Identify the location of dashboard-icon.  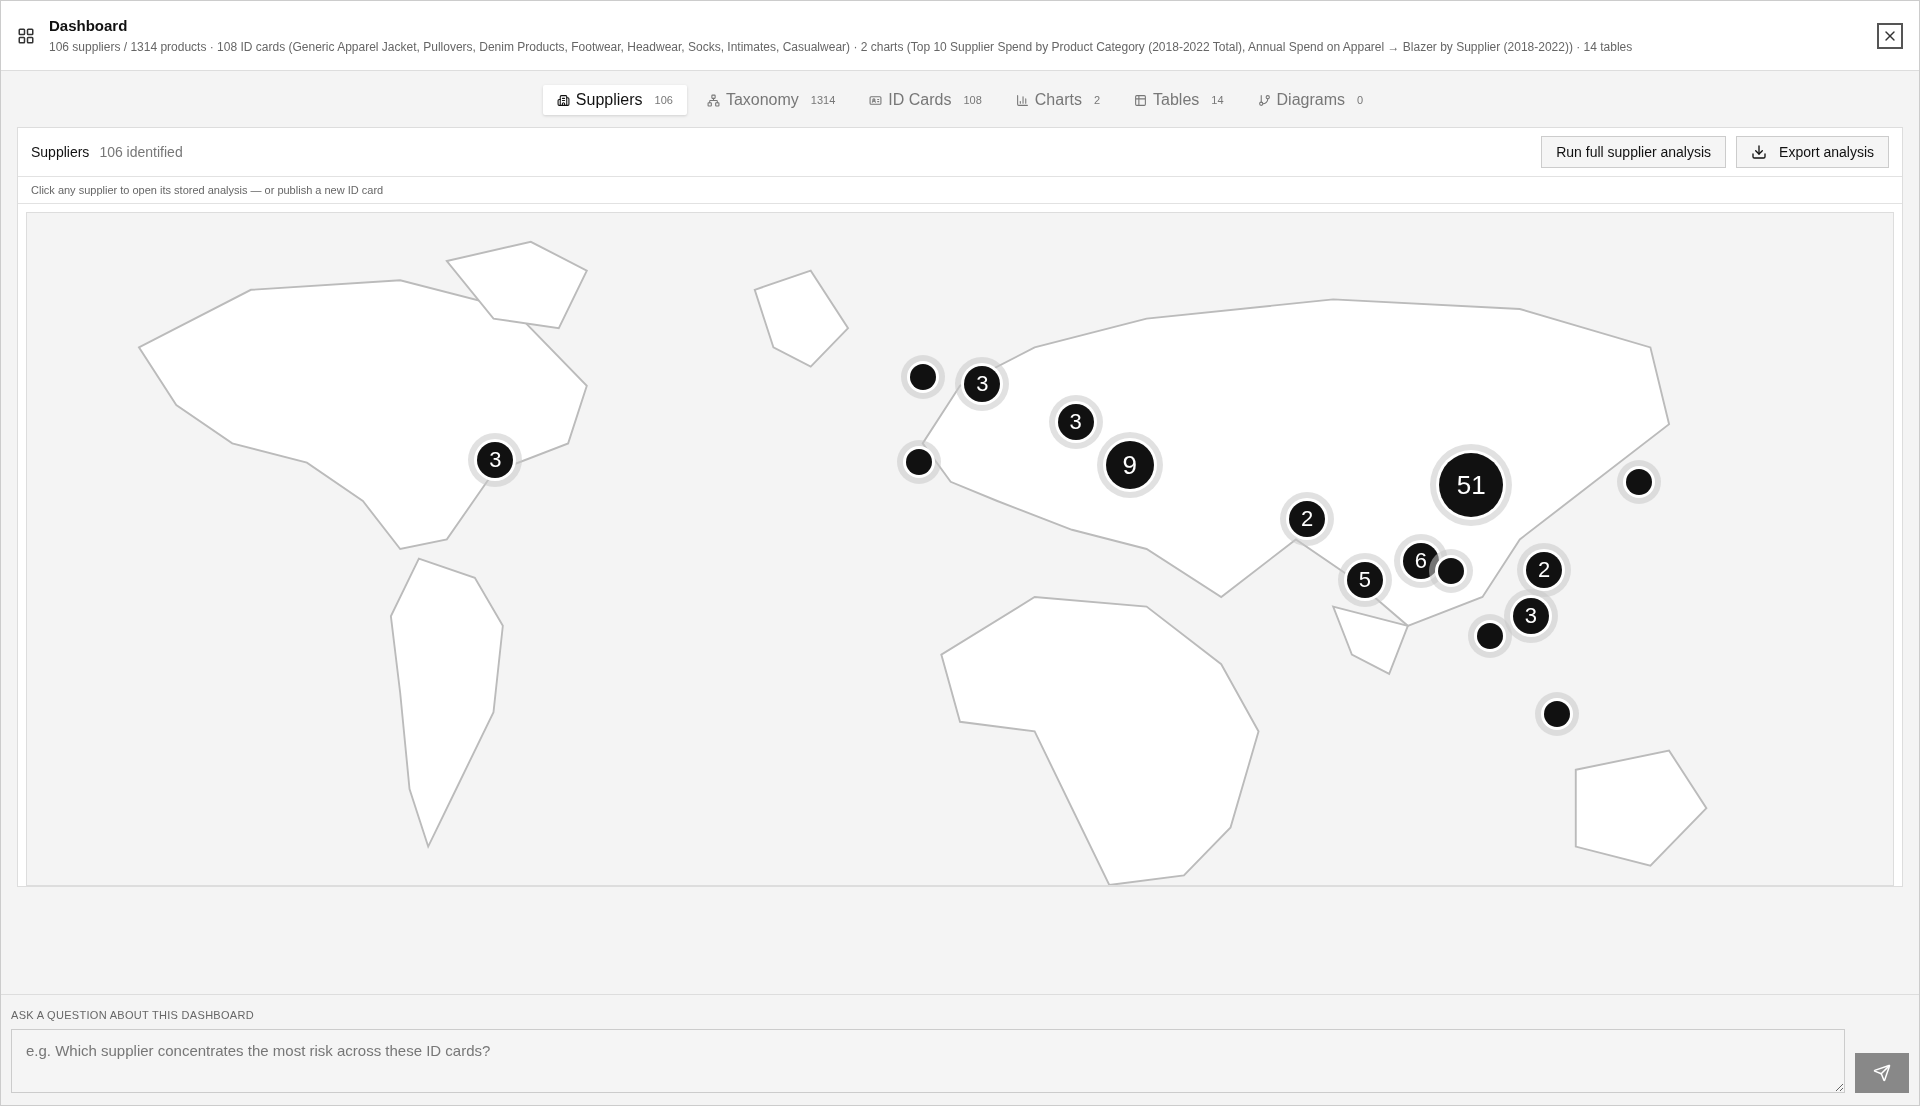
(26, 35).